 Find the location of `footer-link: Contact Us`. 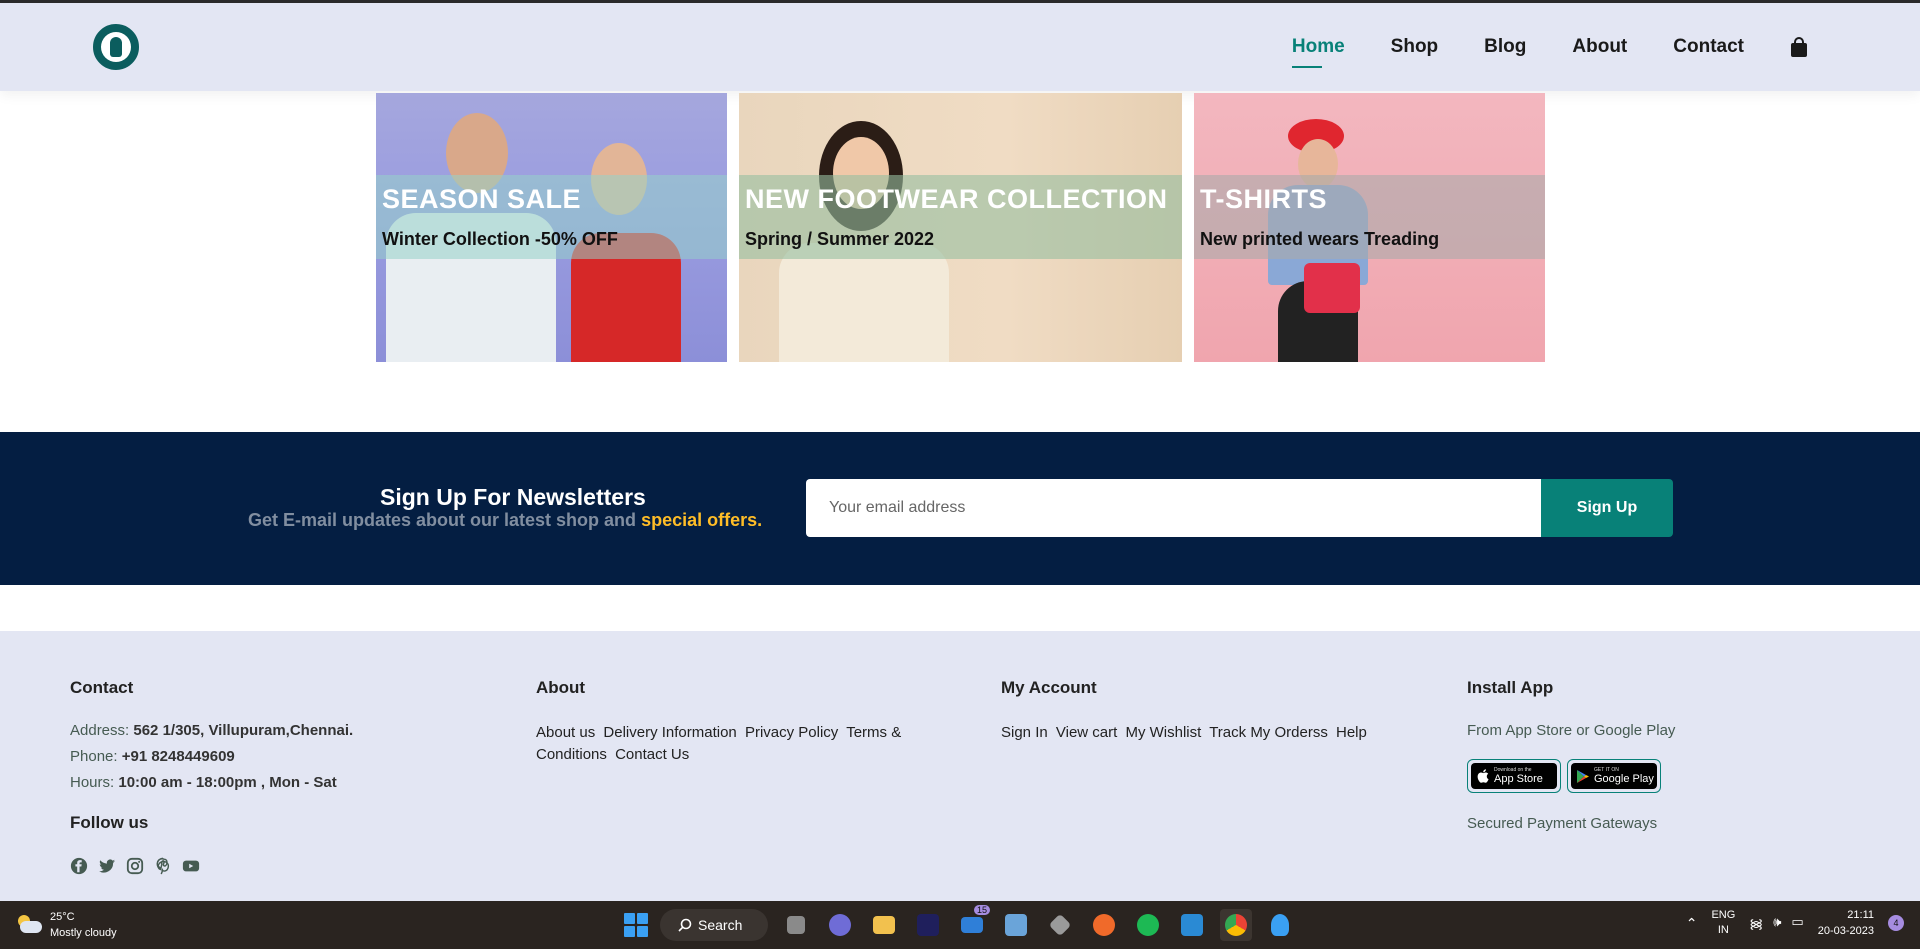

footer-link: Contact Us is located at coordinates (652, 754).